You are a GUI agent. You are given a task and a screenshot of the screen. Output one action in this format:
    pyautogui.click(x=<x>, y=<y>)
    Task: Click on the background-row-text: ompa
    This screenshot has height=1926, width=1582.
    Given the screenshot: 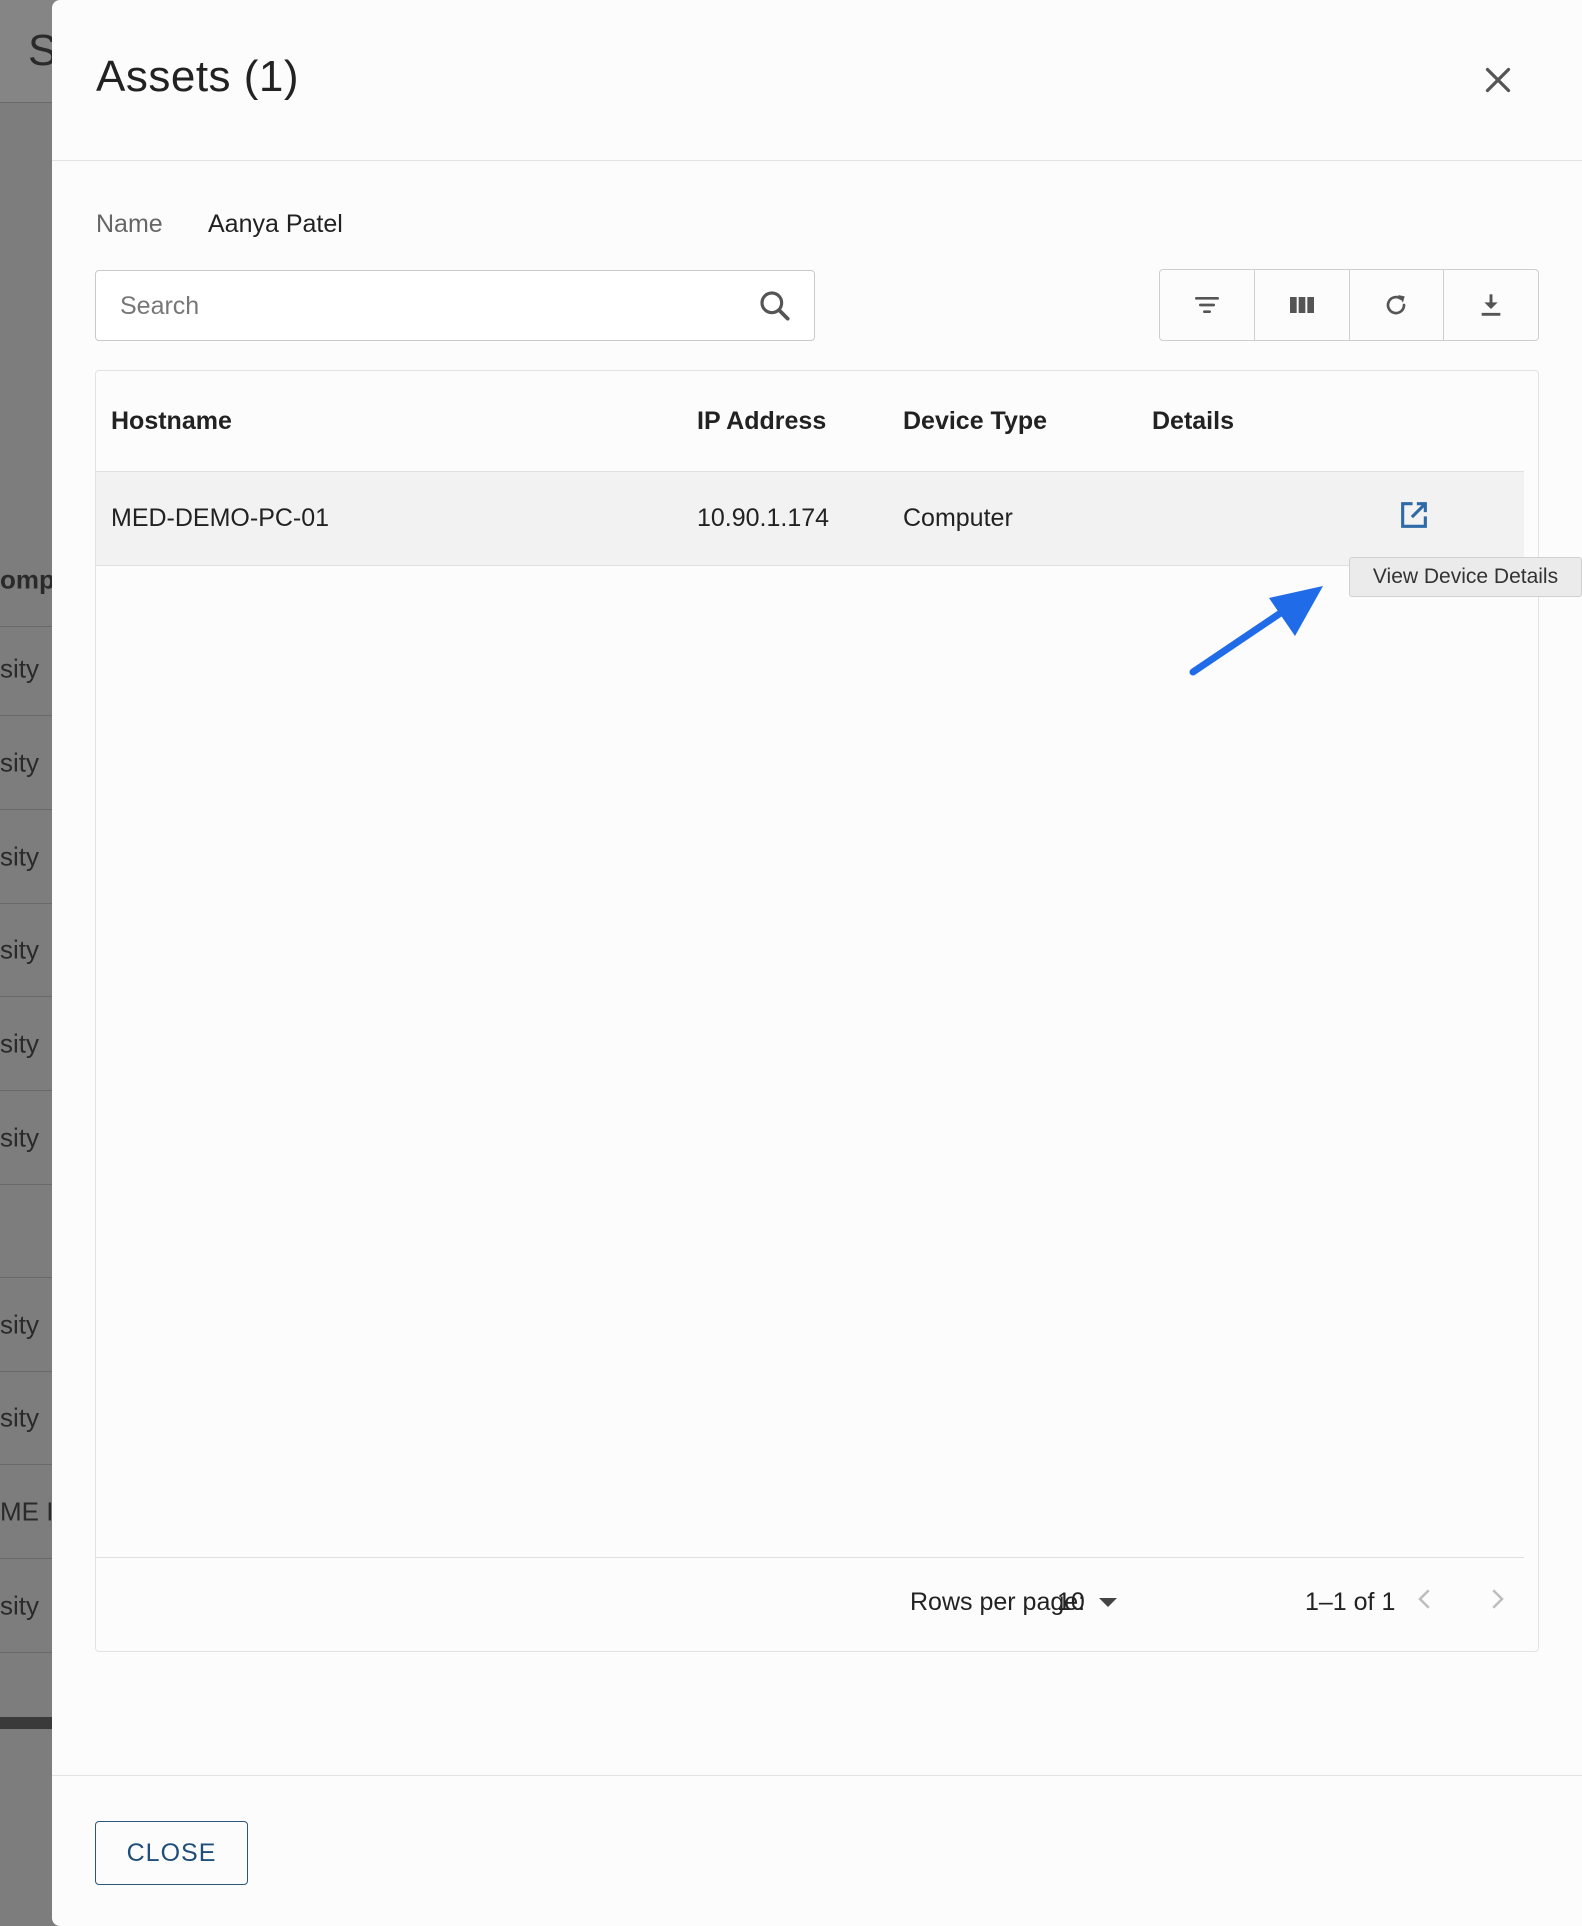 What is the action you would take?
    pyautogui.click(x=30, y=579)
    